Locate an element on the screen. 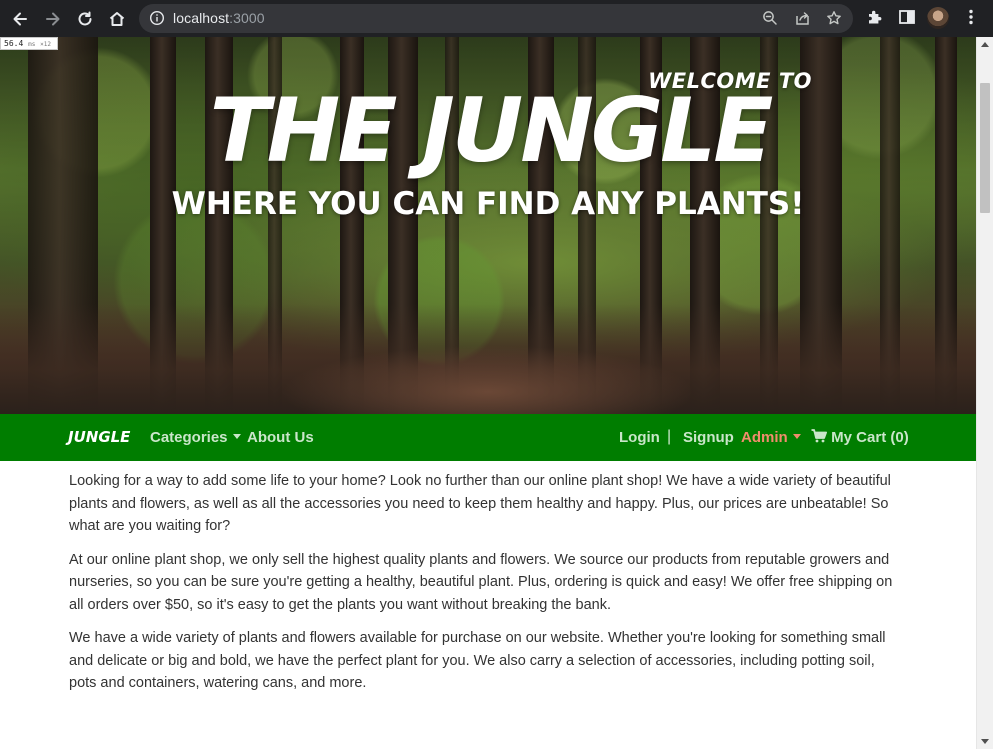 Image resolution: width=993 pixels, height=749 pixels. forest-floor is located at coordinates (488, 359).